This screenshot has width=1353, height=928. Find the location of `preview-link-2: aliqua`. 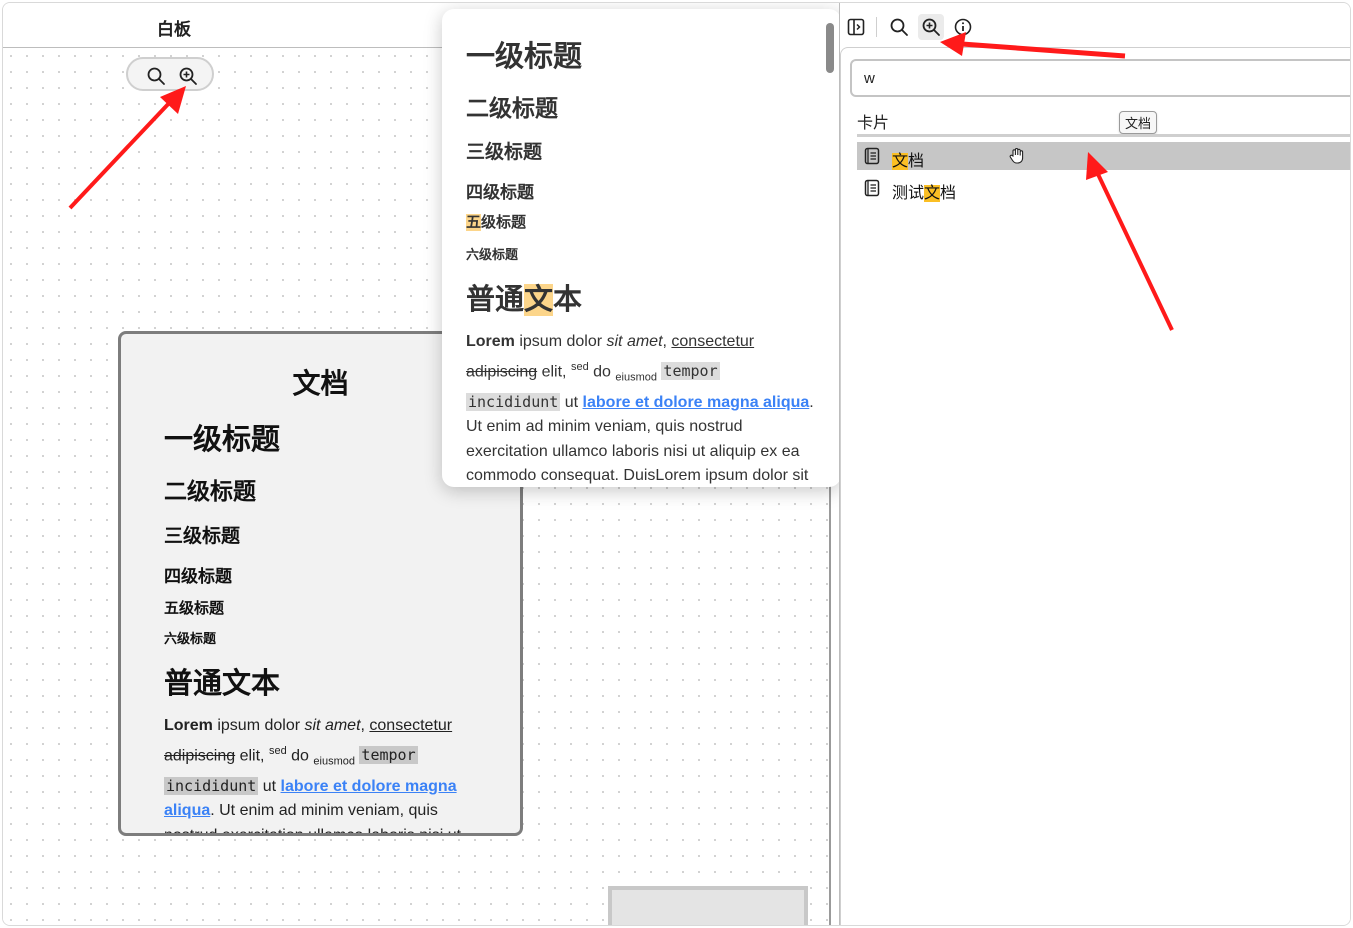

preview-link-2: aliqua is located at coordinates (786, 402).